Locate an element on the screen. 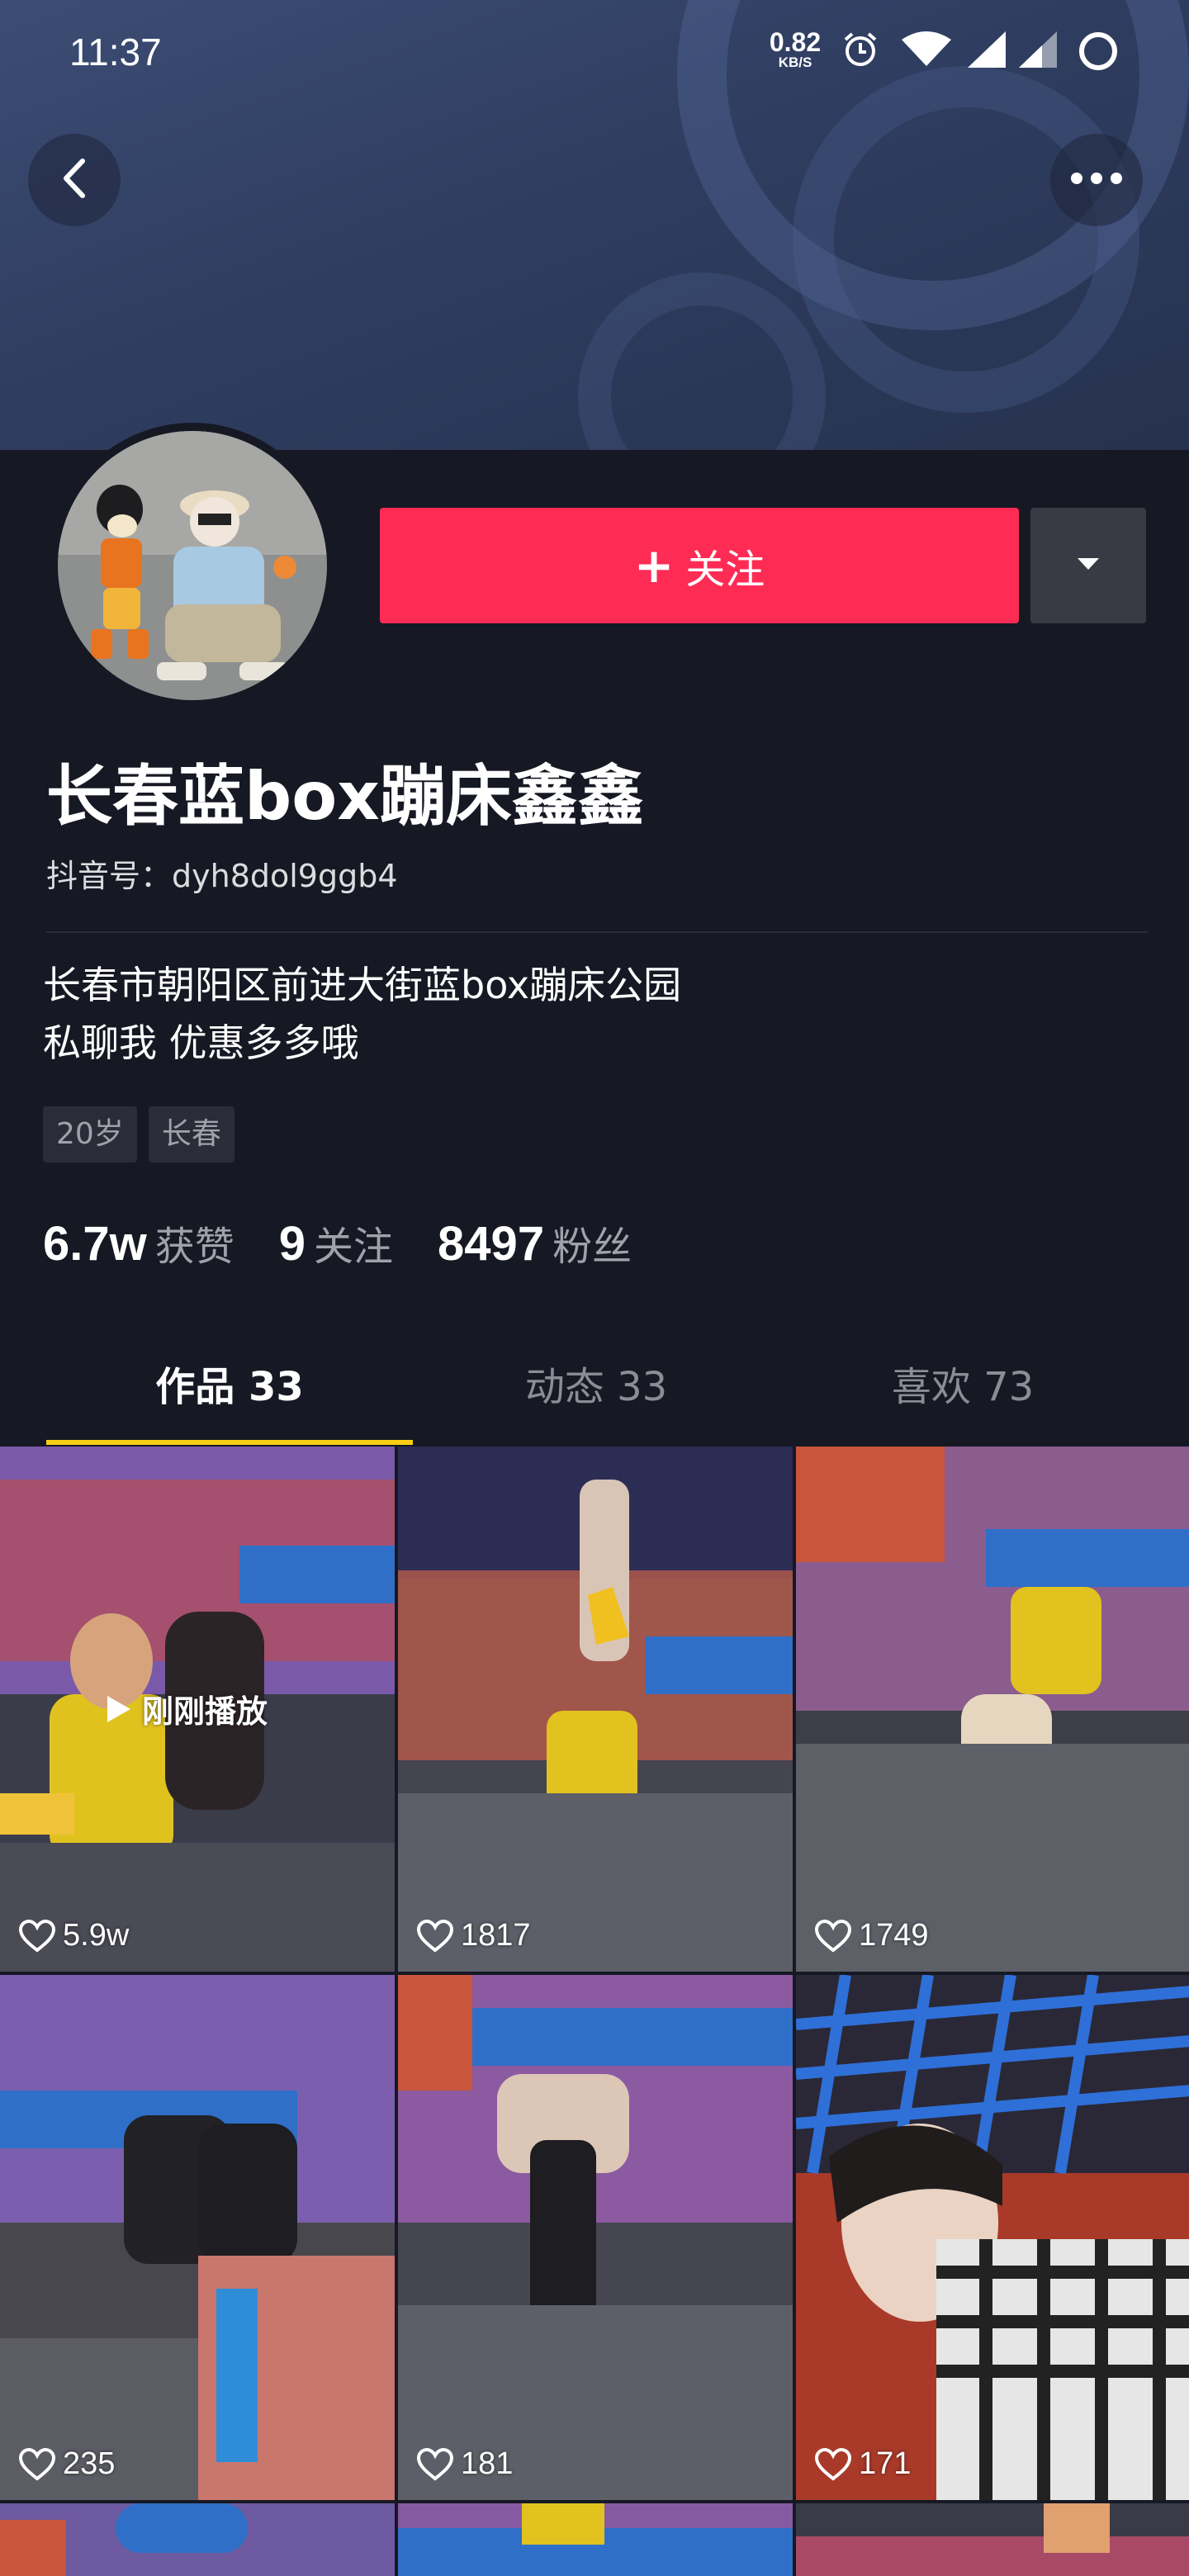 This screenshot has width=1189, height=2576. following-count: 9 is located at coordinates (292, 1243).